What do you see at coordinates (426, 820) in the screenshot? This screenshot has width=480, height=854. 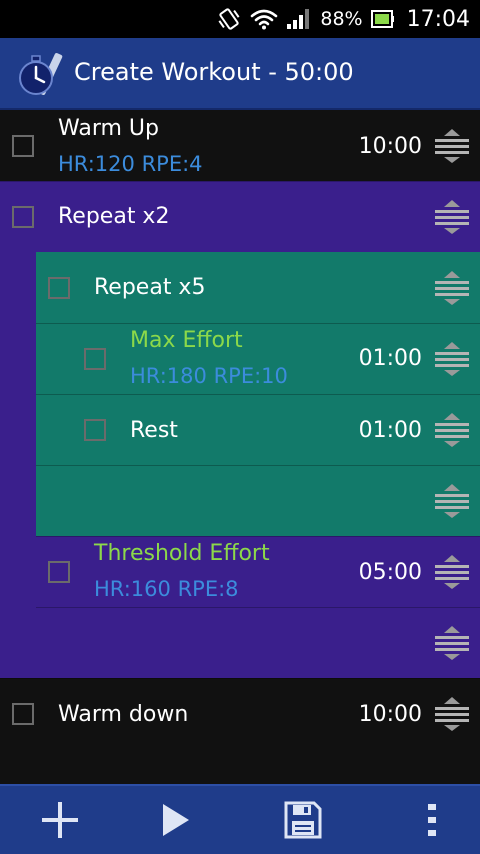 I see `overflow-menu-button` at bounding box center [426, 820].